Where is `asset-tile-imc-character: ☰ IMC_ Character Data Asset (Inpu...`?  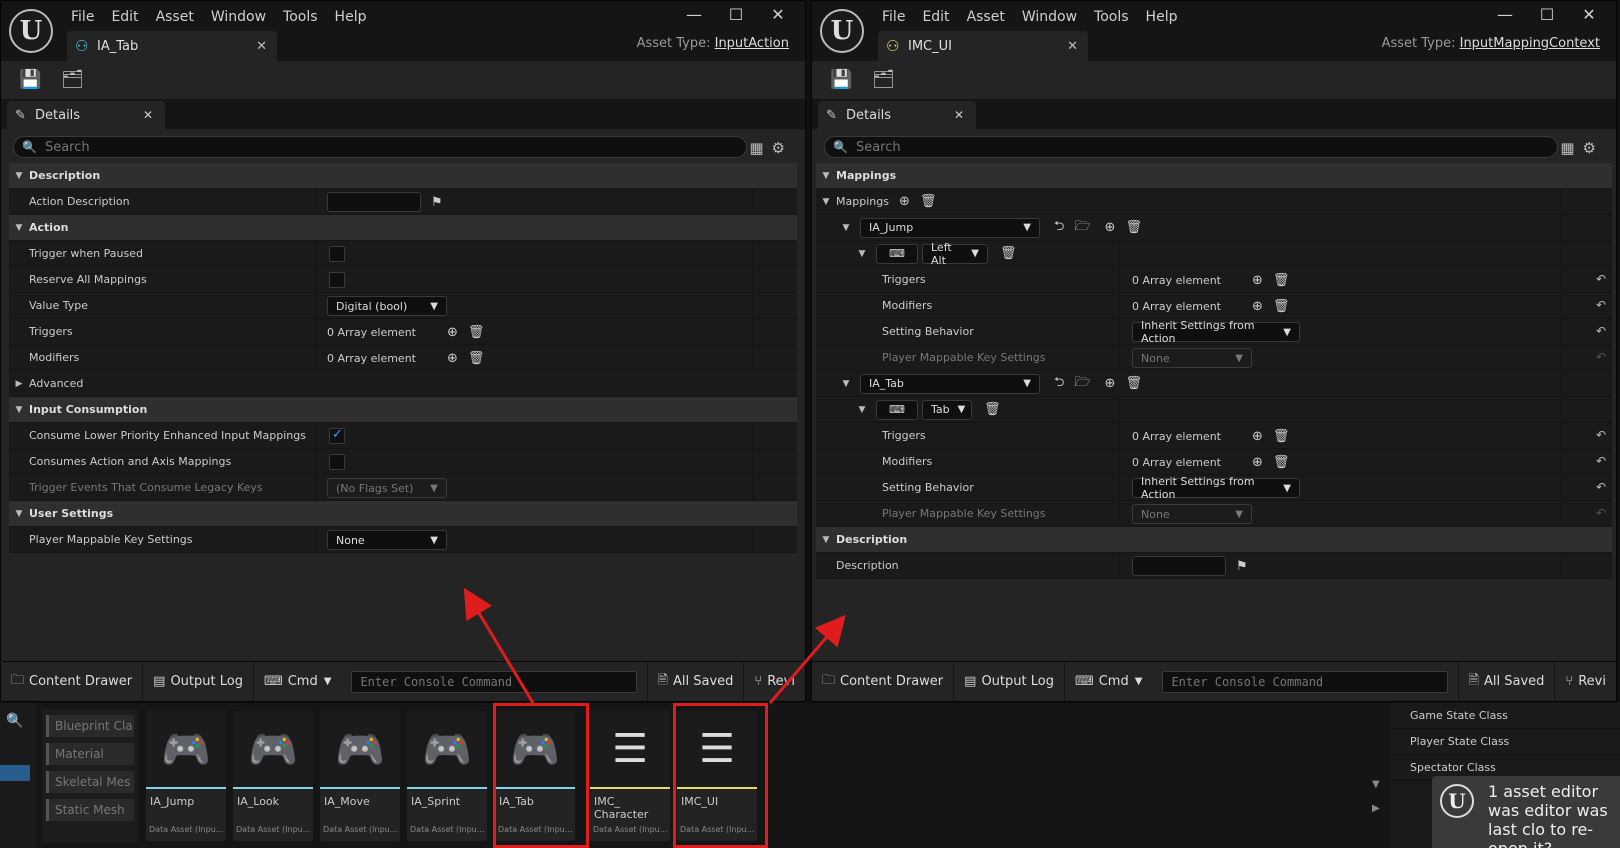
asset-tile-imc-character: ☰ IMC_ Character Data Asset (Inpu... is located at coordinates (630, 776).